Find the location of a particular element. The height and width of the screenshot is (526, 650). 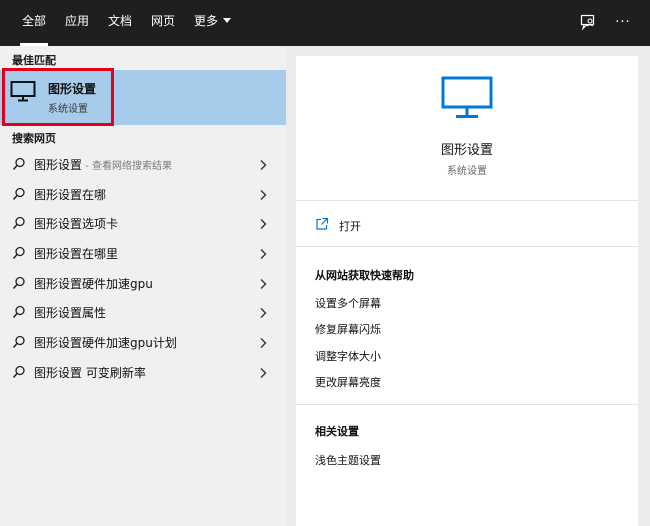

web-result-text: 图形设置属性 is located at coordinates (70, 313).